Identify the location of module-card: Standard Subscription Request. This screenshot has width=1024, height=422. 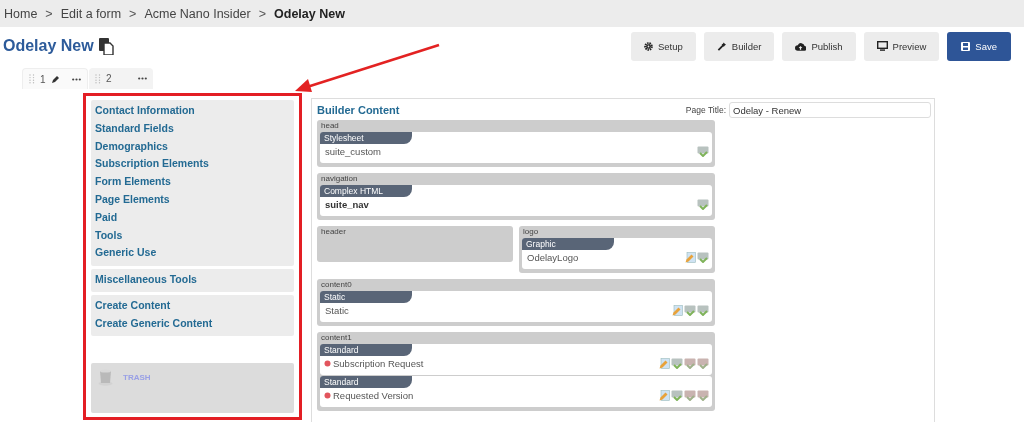
(516, 359).